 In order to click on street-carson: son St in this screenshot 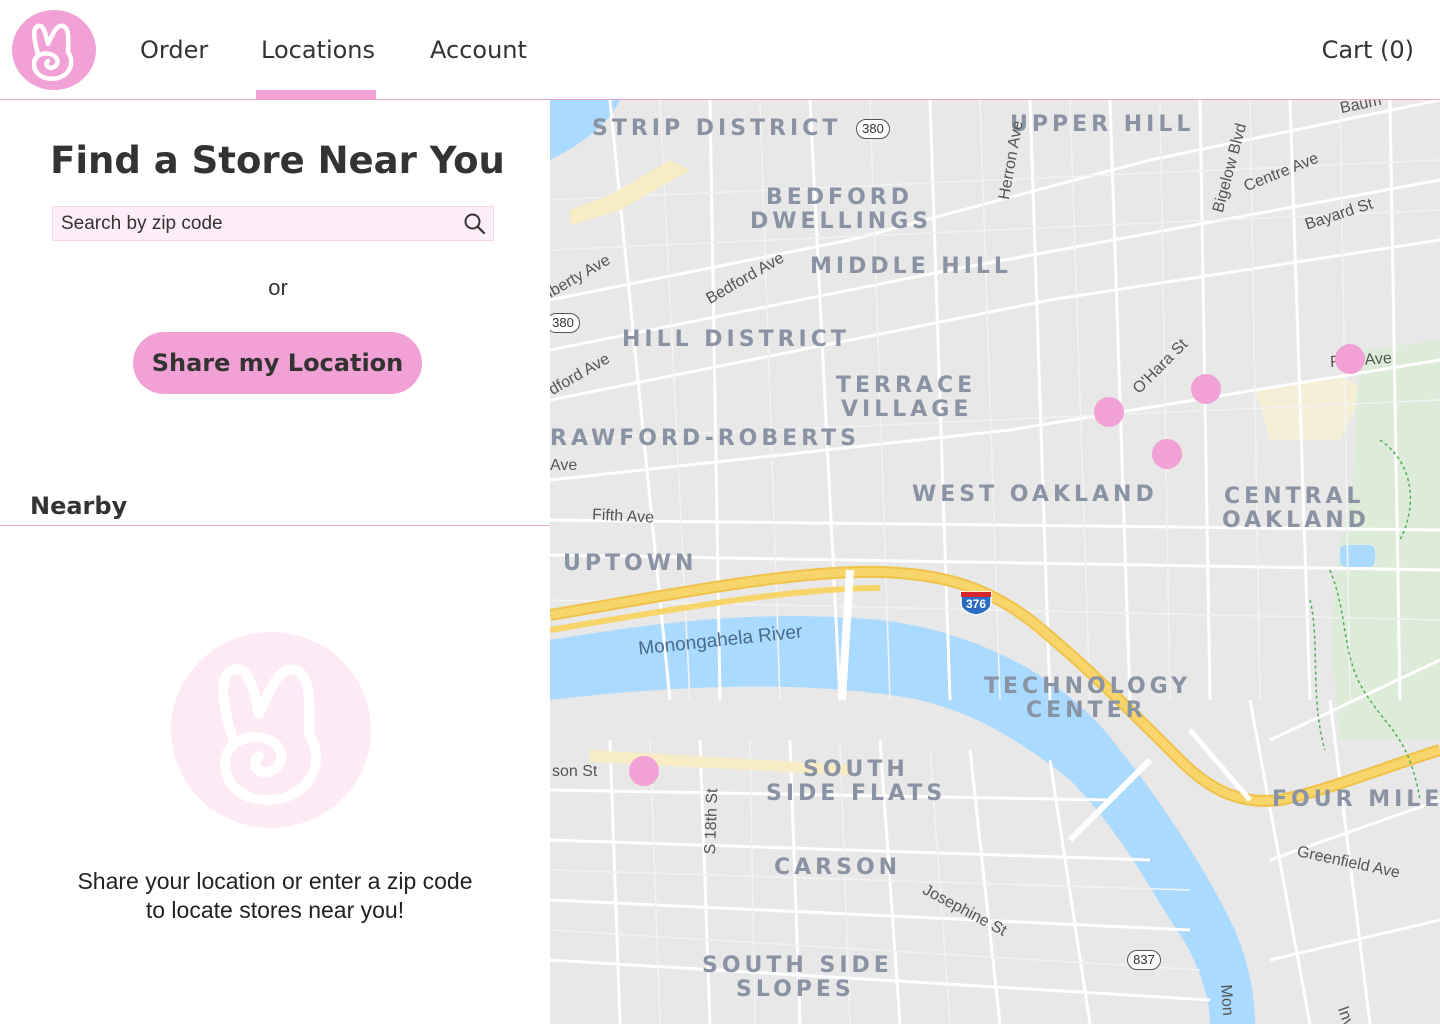, I will do `click(575, 771)`.